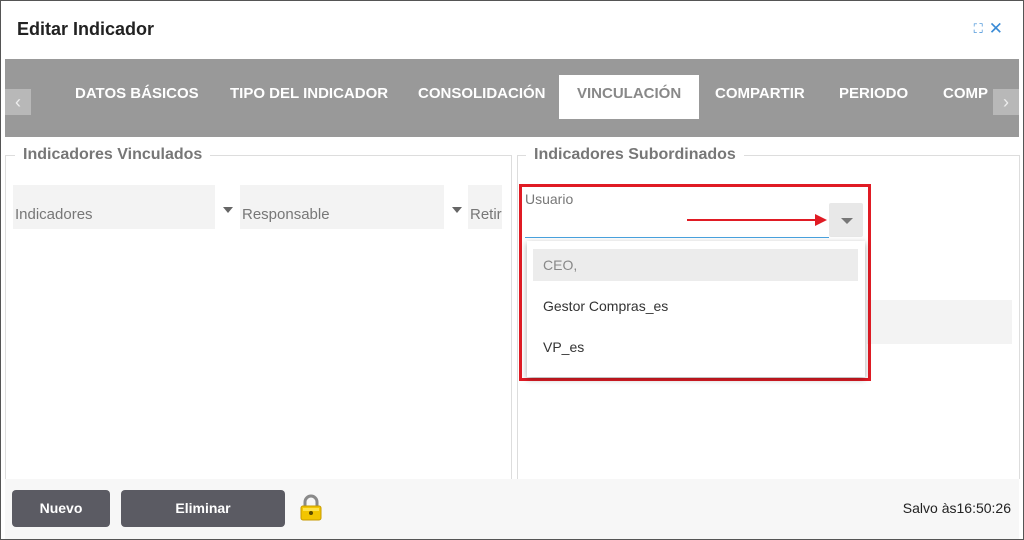 This screenshot has width=1024, height=540. I want to click on new-button: Nuevo, so click(61, 508).